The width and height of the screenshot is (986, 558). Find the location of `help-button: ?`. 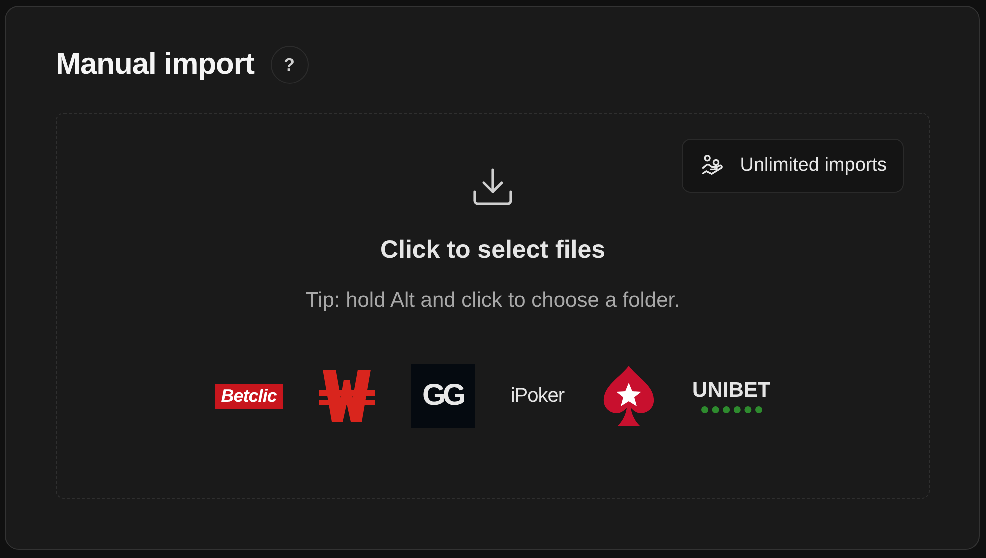

help-button: ? is located at coordinates (289, 65).